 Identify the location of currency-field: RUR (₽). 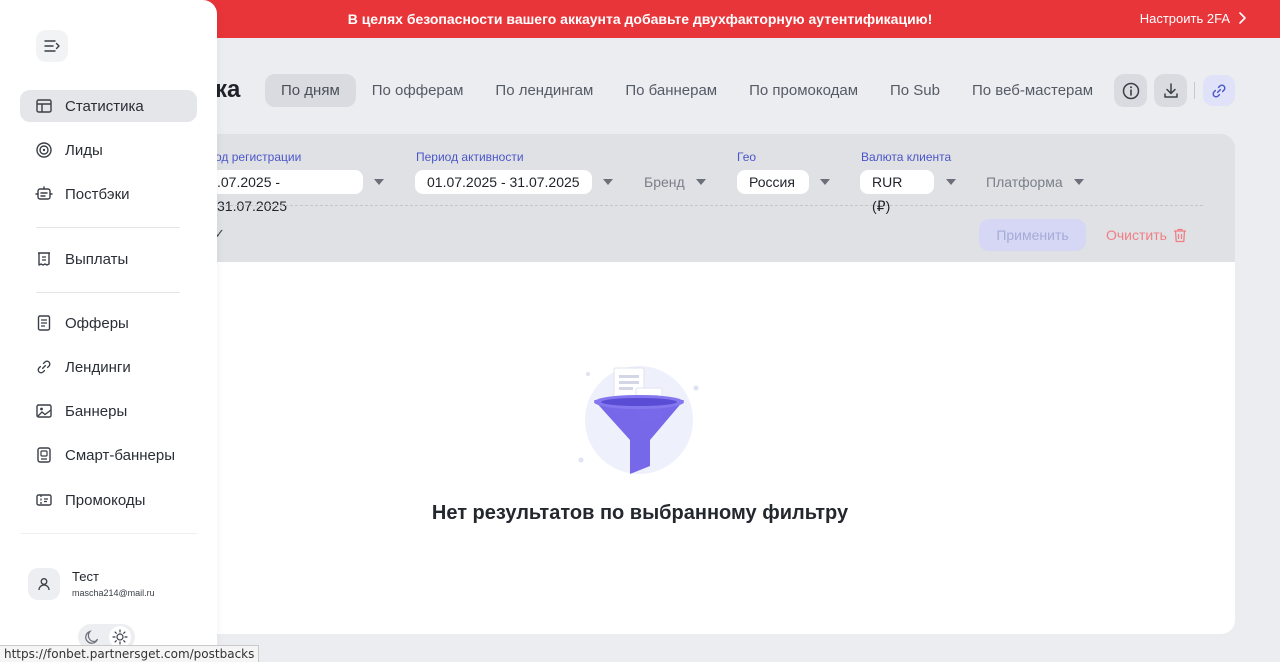
(897, 192).